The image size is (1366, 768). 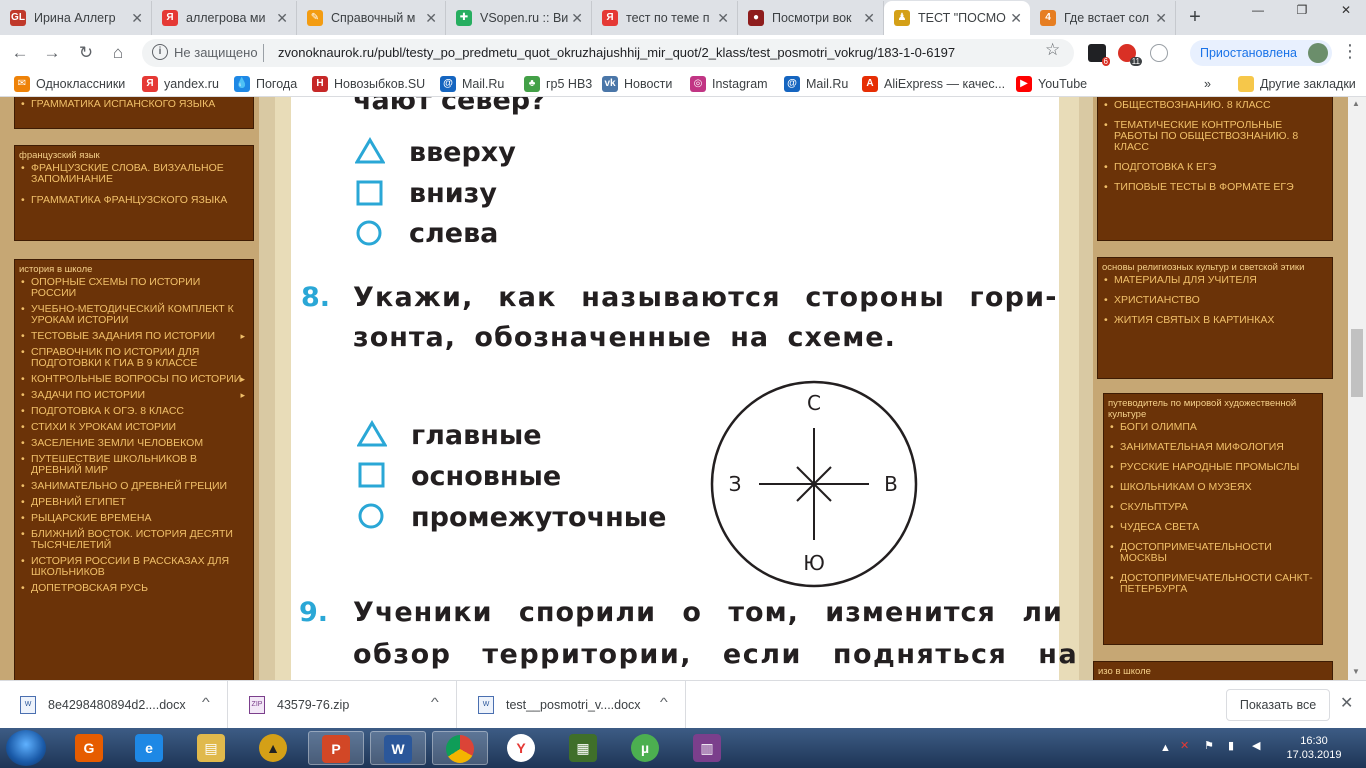 What do you see at coordinates (1215, 281) in the screenshot?
I see `sidebar-link: МАТЕРИАЛЫ ДЛЯ УЧИТЕЛЯ` at bounding box center [1215, 281].